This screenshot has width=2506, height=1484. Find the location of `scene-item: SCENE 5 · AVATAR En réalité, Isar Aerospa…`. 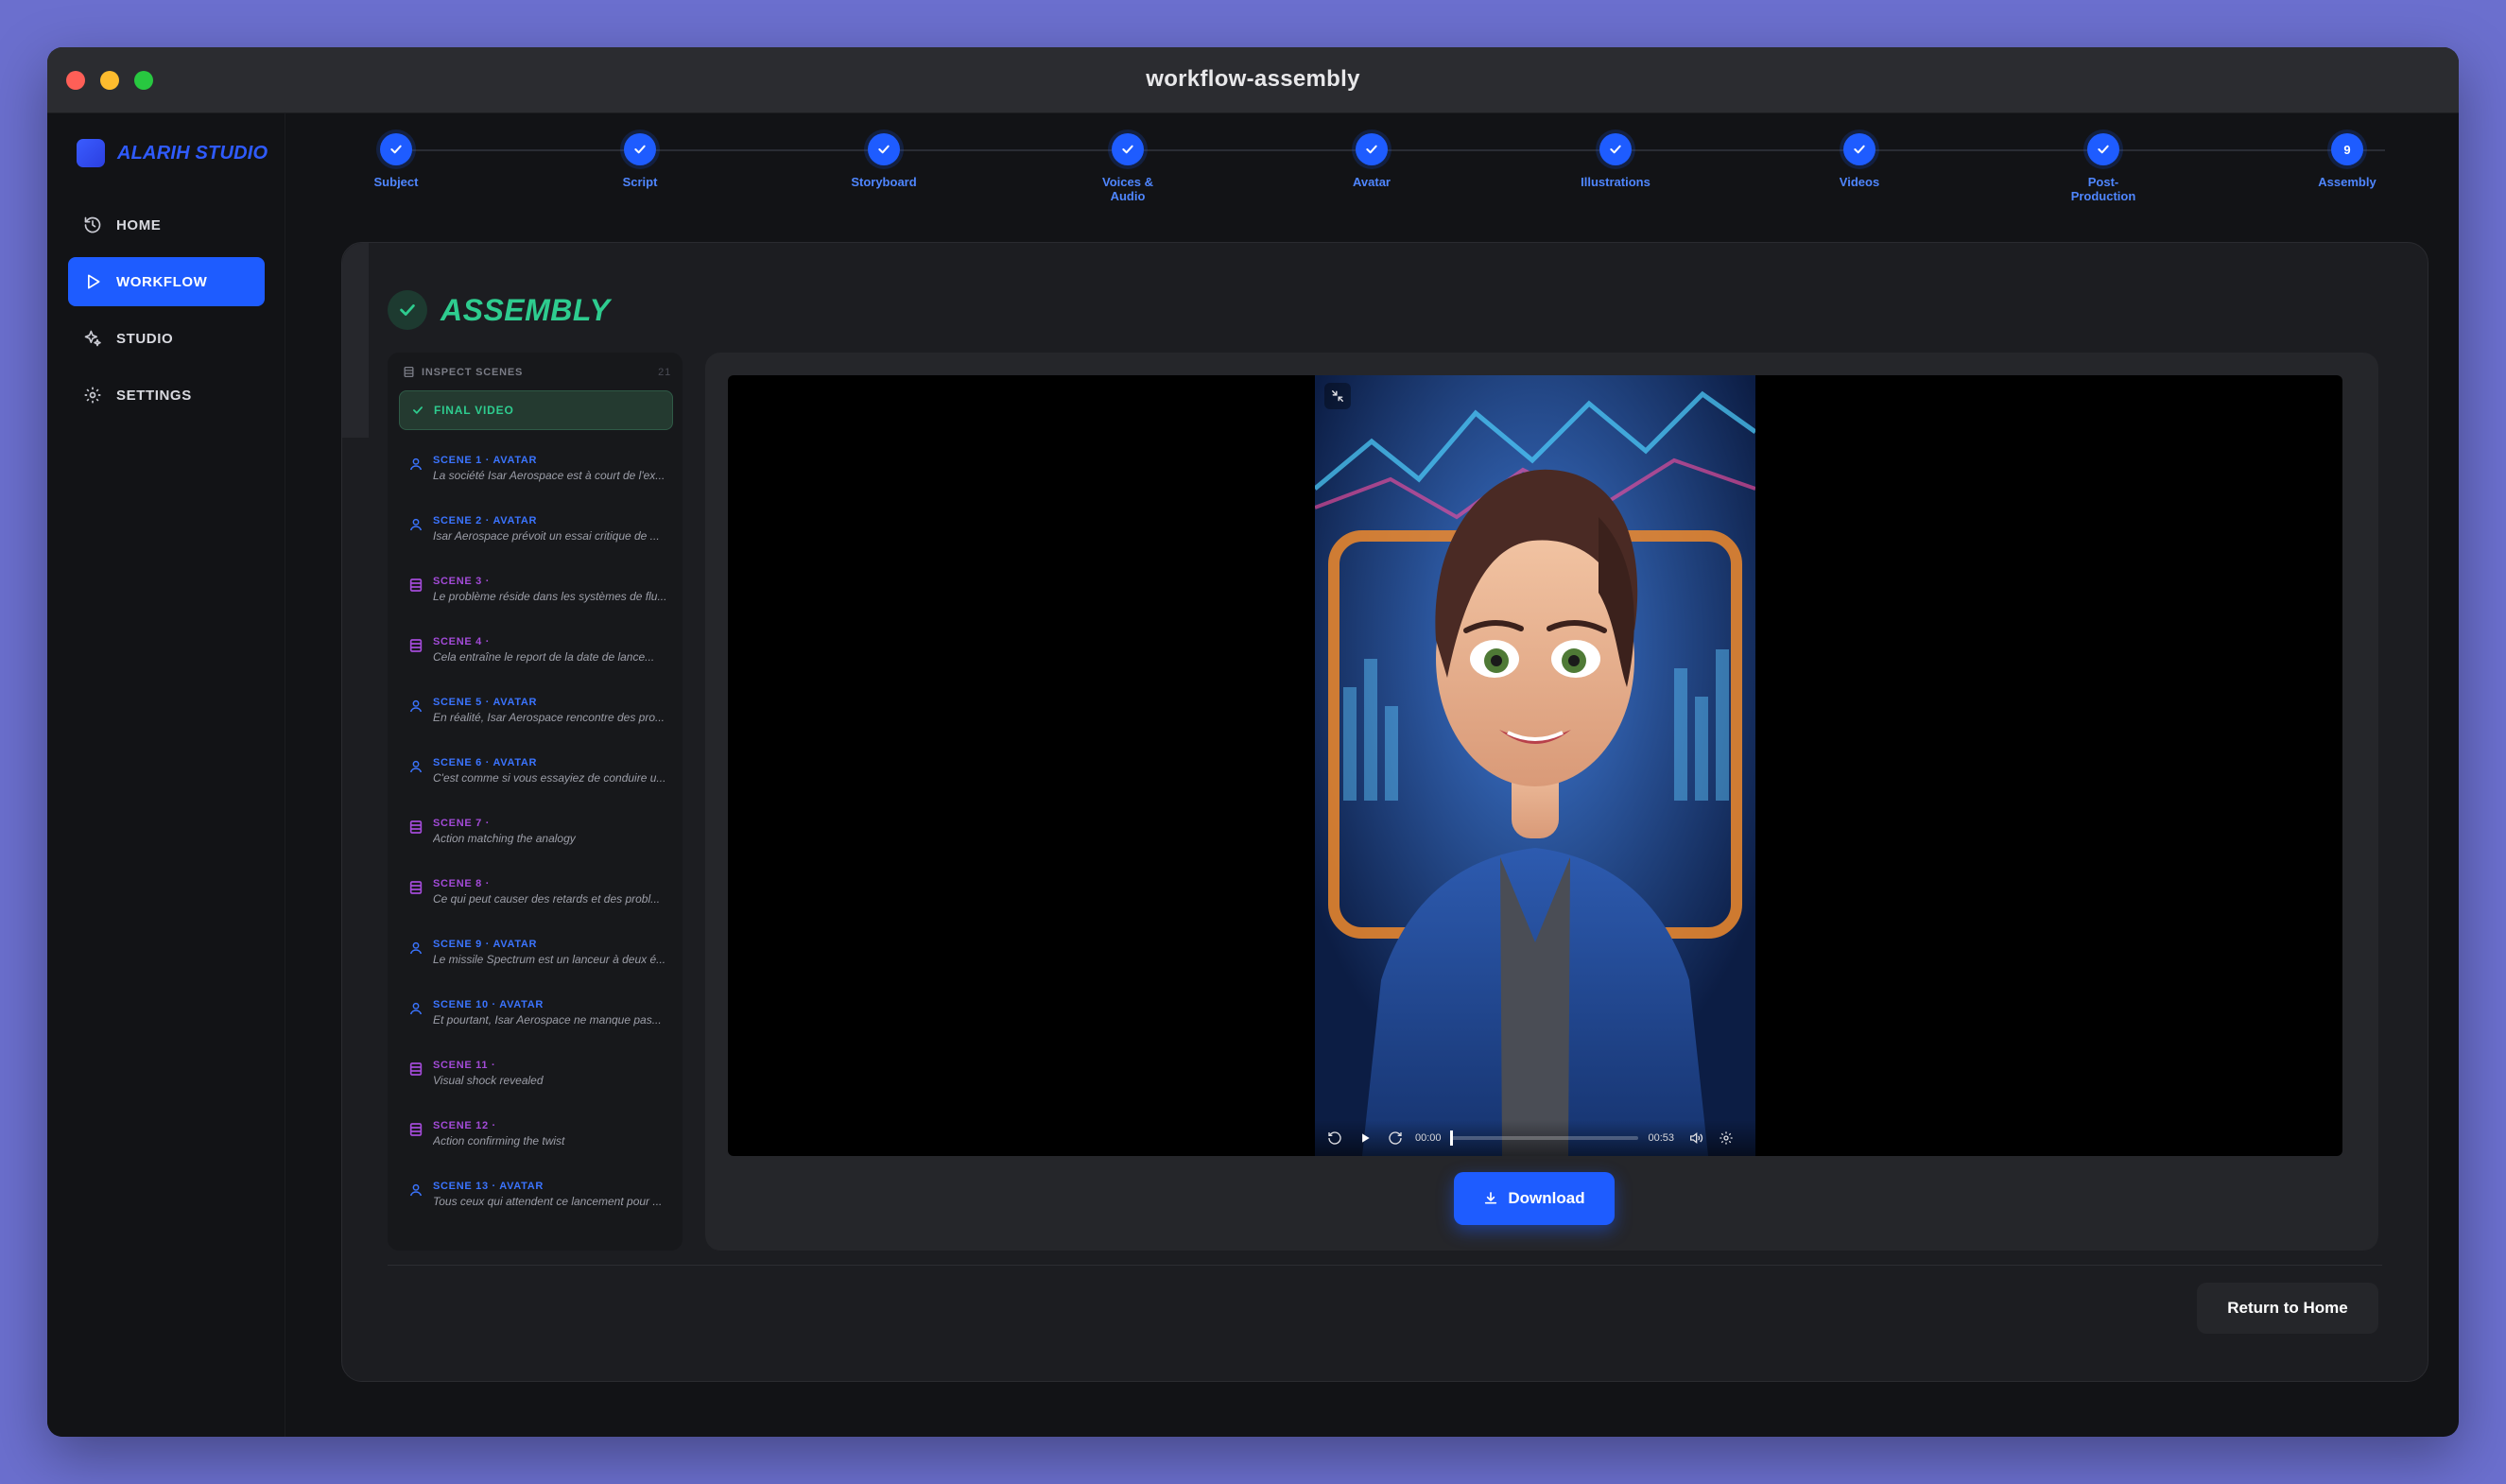

scene-item: SCENE 5 · AVATAR En réalité, Isar Aerospa… is located at coordinates (536, 719).